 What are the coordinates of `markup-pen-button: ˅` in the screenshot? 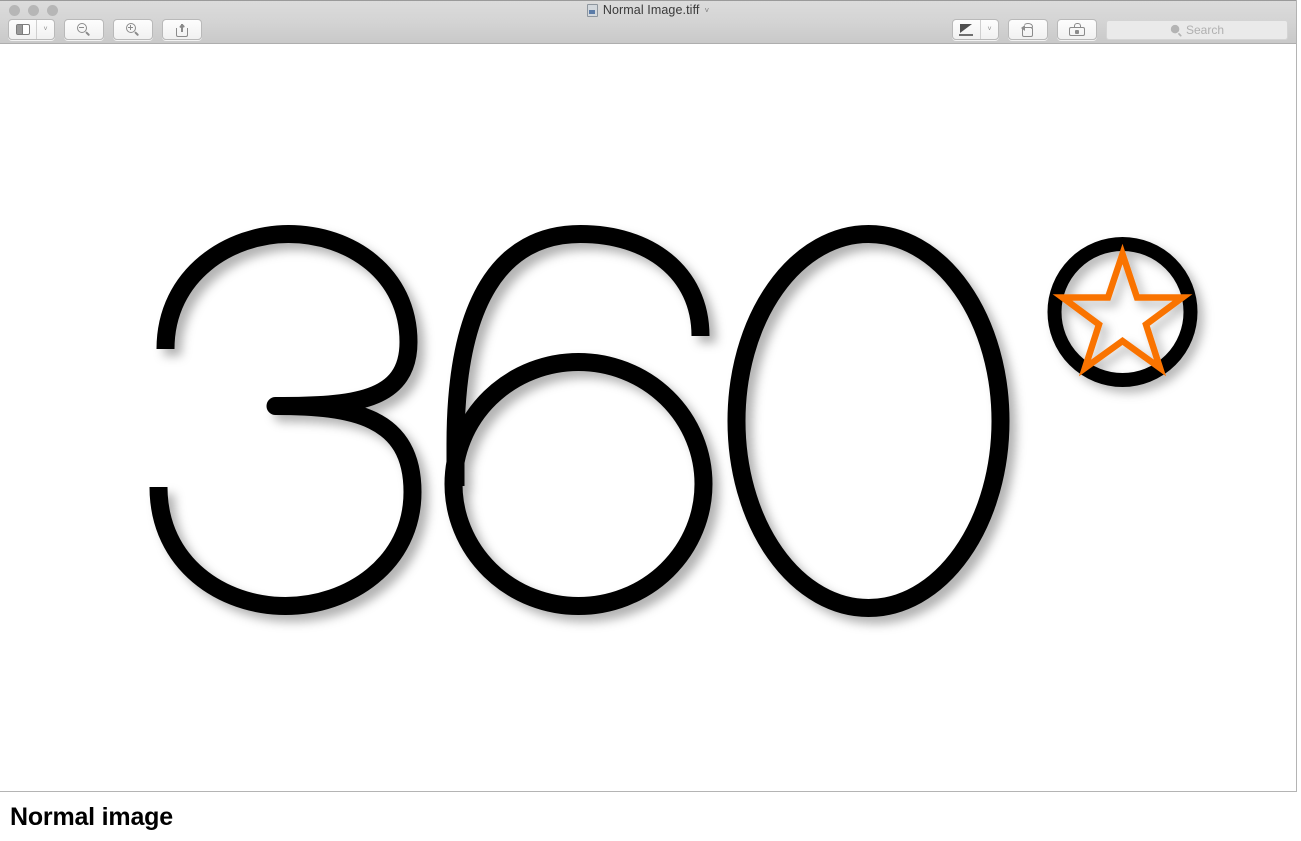 It's located at (975, 29).